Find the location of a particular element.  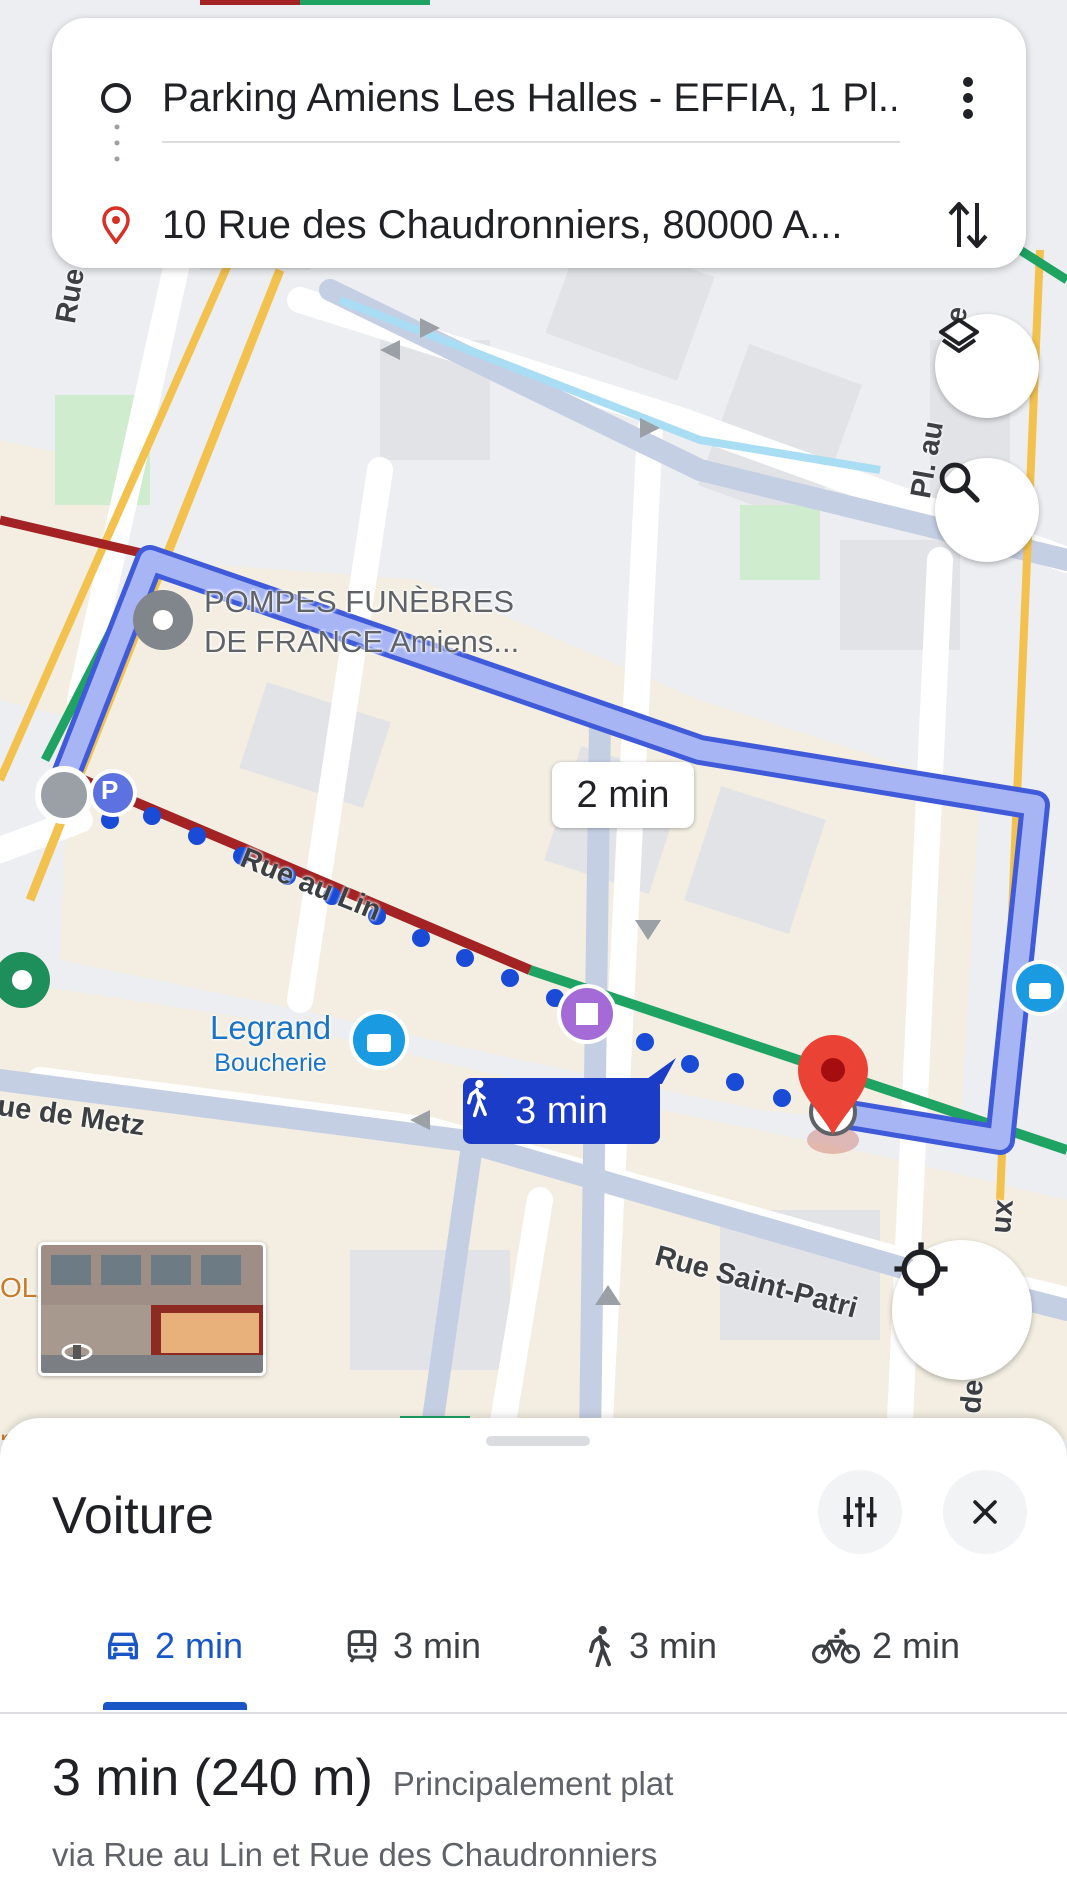

tab-car: 2 min is located at coordinates (173, 1646).